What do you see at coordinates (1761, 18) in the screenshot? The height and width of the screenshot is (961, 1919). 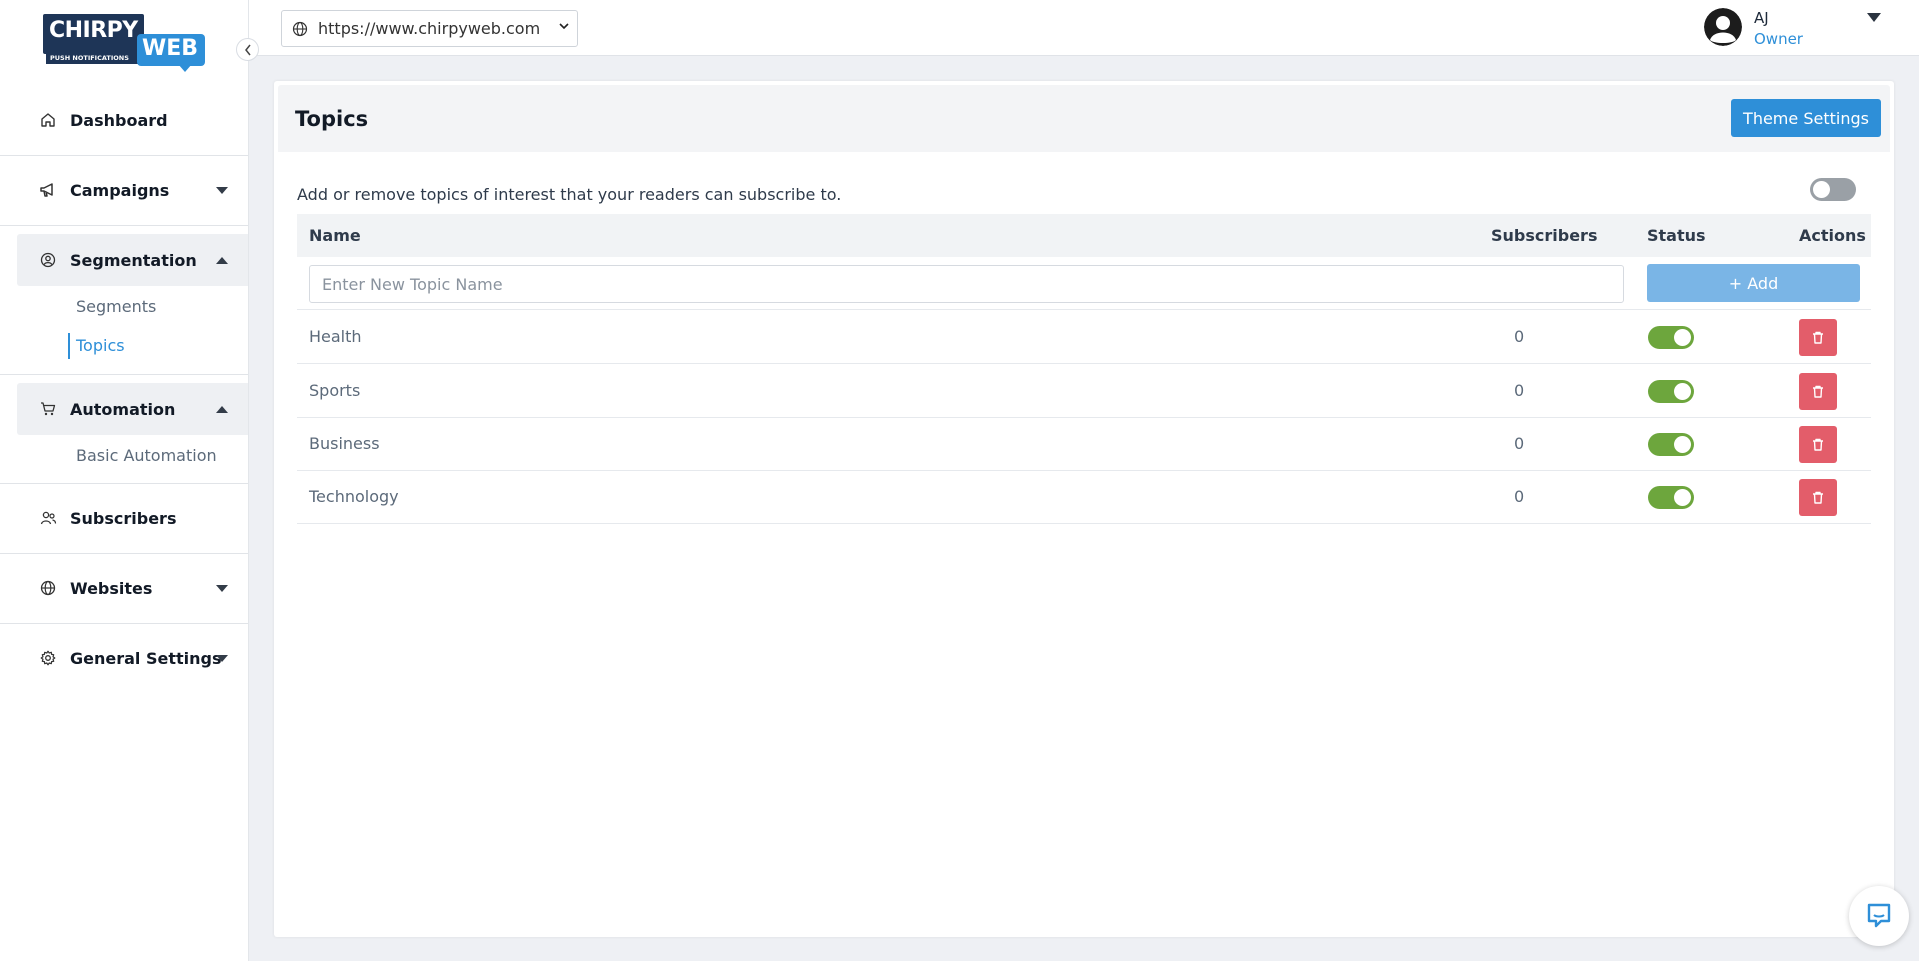 I see `user-name: AJ` at bounding box center [1761, 18].